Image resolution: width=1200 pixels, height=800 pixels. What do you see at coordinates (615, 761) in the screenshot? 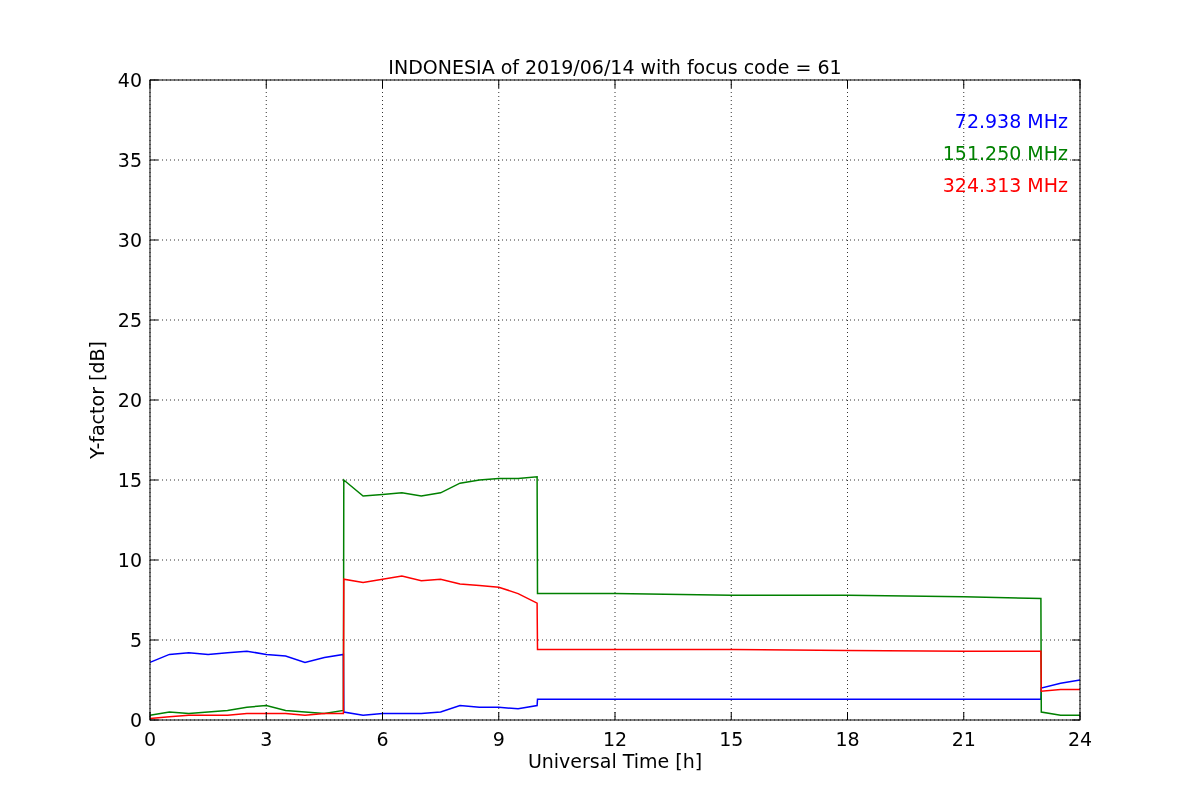
I see `x-axis-label: Universal Time [h]` at bounding box center [615, 761].